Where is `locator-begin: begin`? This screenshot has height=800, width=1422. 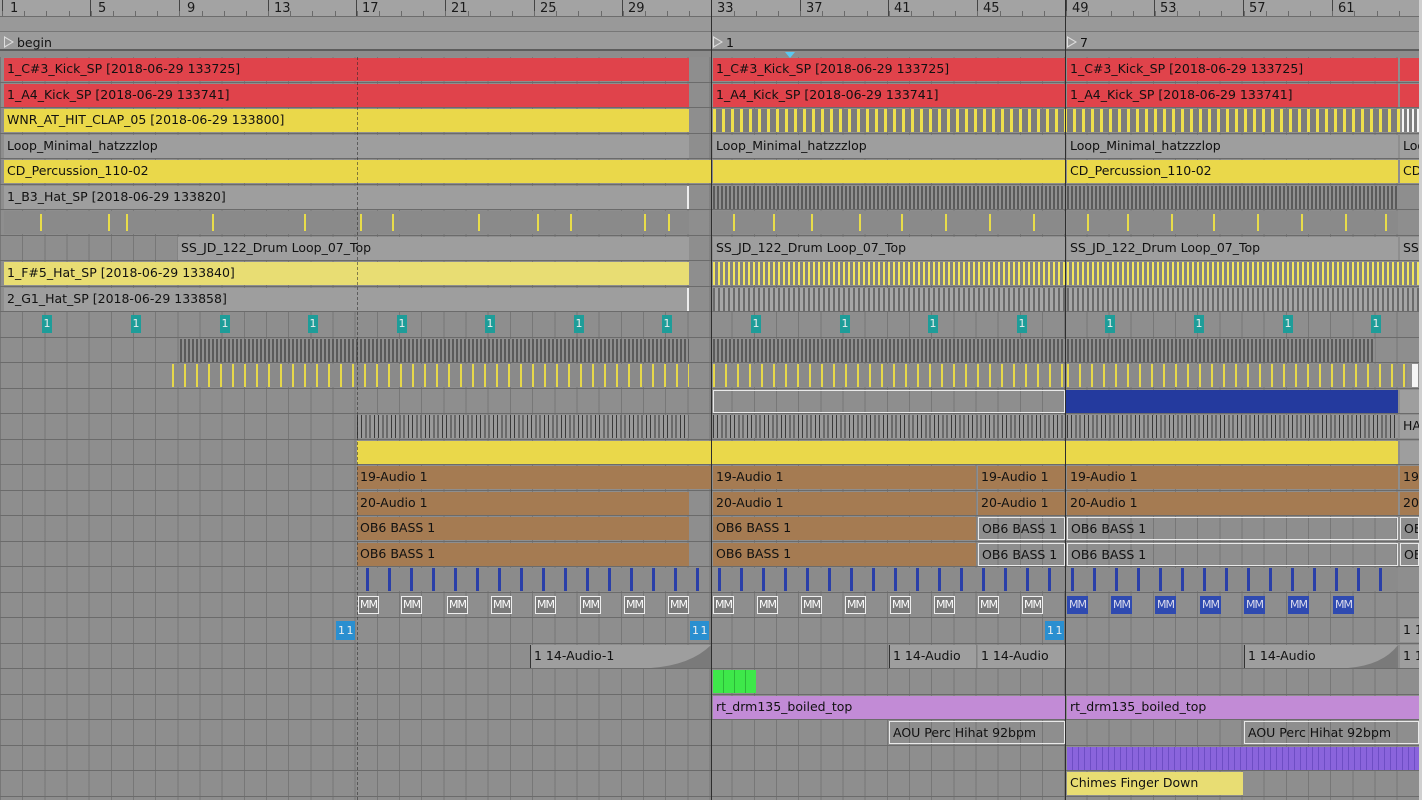
locator-begin: begin is located at coordinates (28, 42).